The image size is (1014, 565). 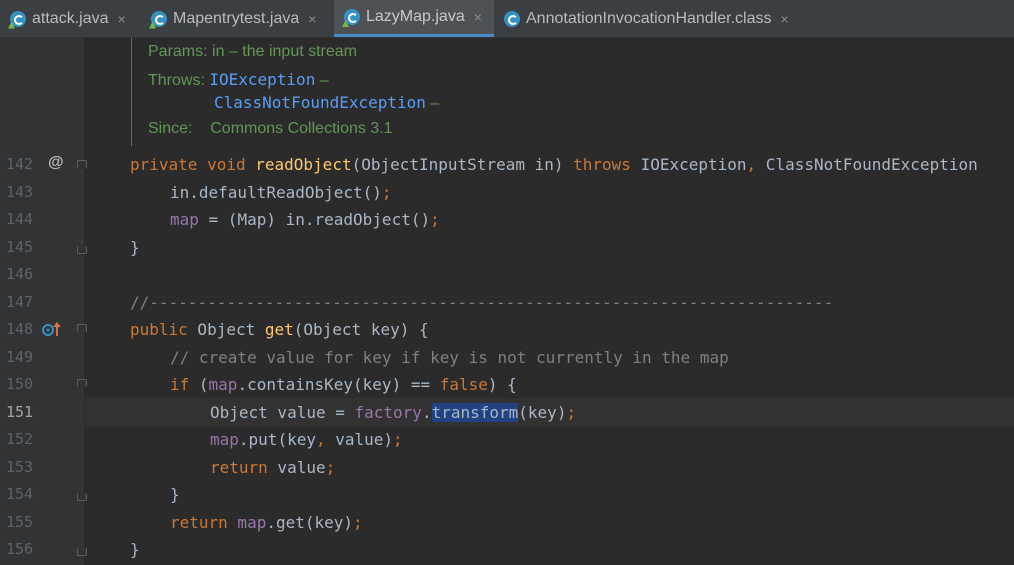 What do you see at coordinates (135, 247) in the screenshot?
I see `code-line-145: }` at bounding box center [135, 247].